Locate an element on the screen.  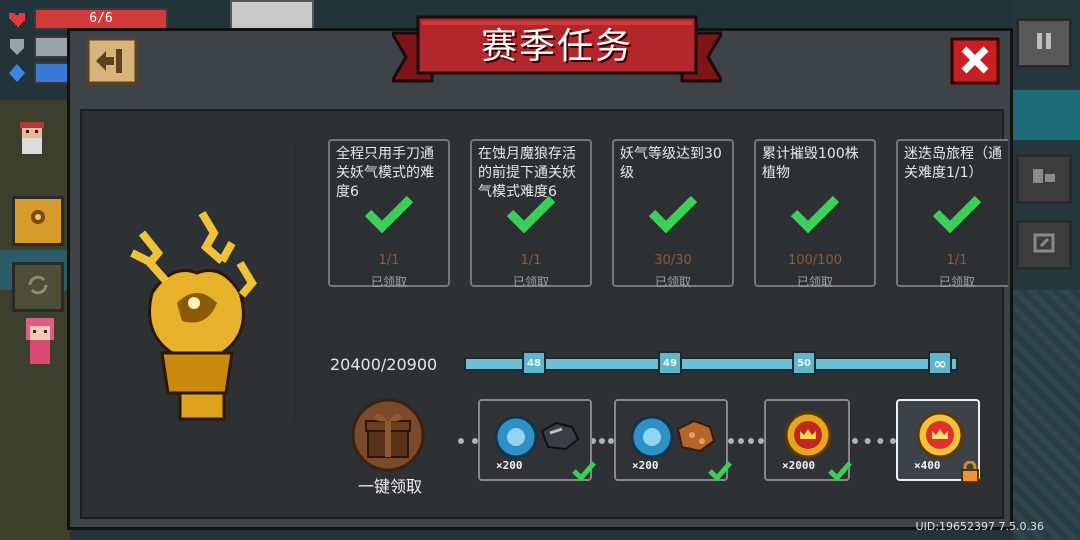
npc-sprite-icon is located at coordinates (32, 140).